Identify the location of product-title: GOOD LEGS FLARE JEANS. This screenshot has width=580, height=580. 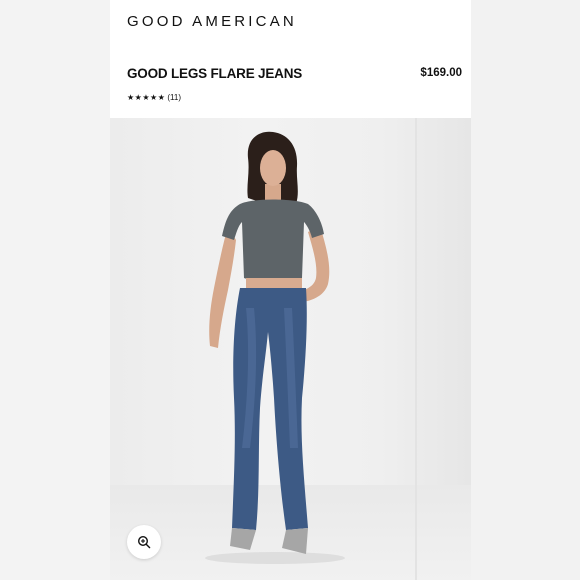
(215, 73).